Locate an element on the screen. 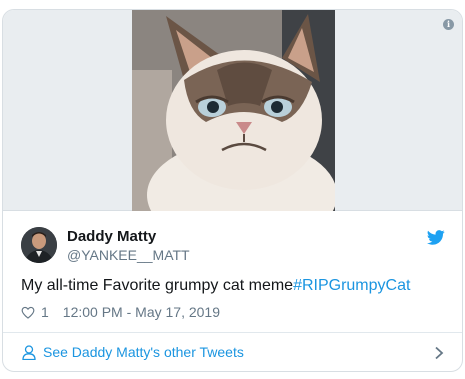 The height and width of the screenshot is (379, 465). tweet-meta: 1 12:00 PM - May 17, 2019 is located at coordinates (120, 312).